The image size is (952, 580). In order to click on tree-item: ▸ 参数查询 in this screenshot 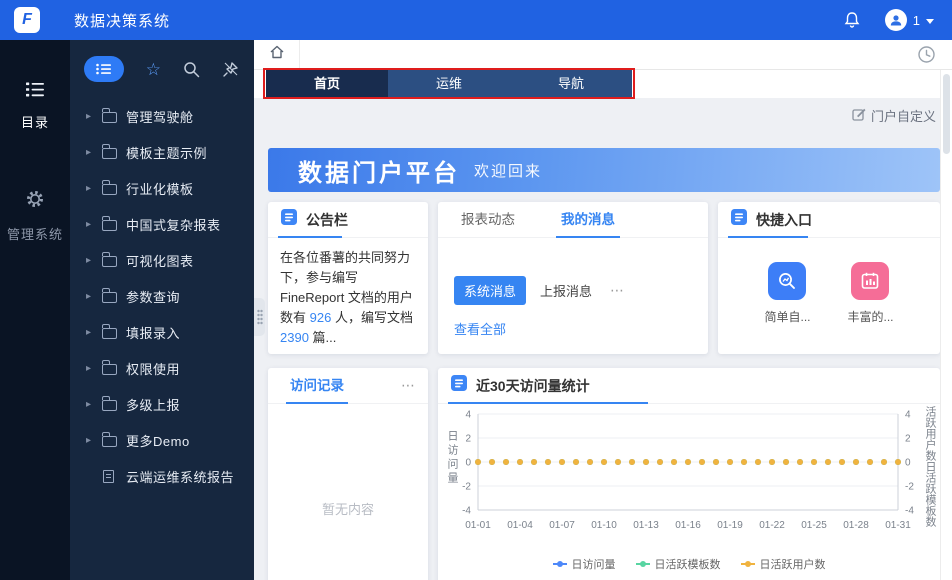, I will do `click(162, 296)`.